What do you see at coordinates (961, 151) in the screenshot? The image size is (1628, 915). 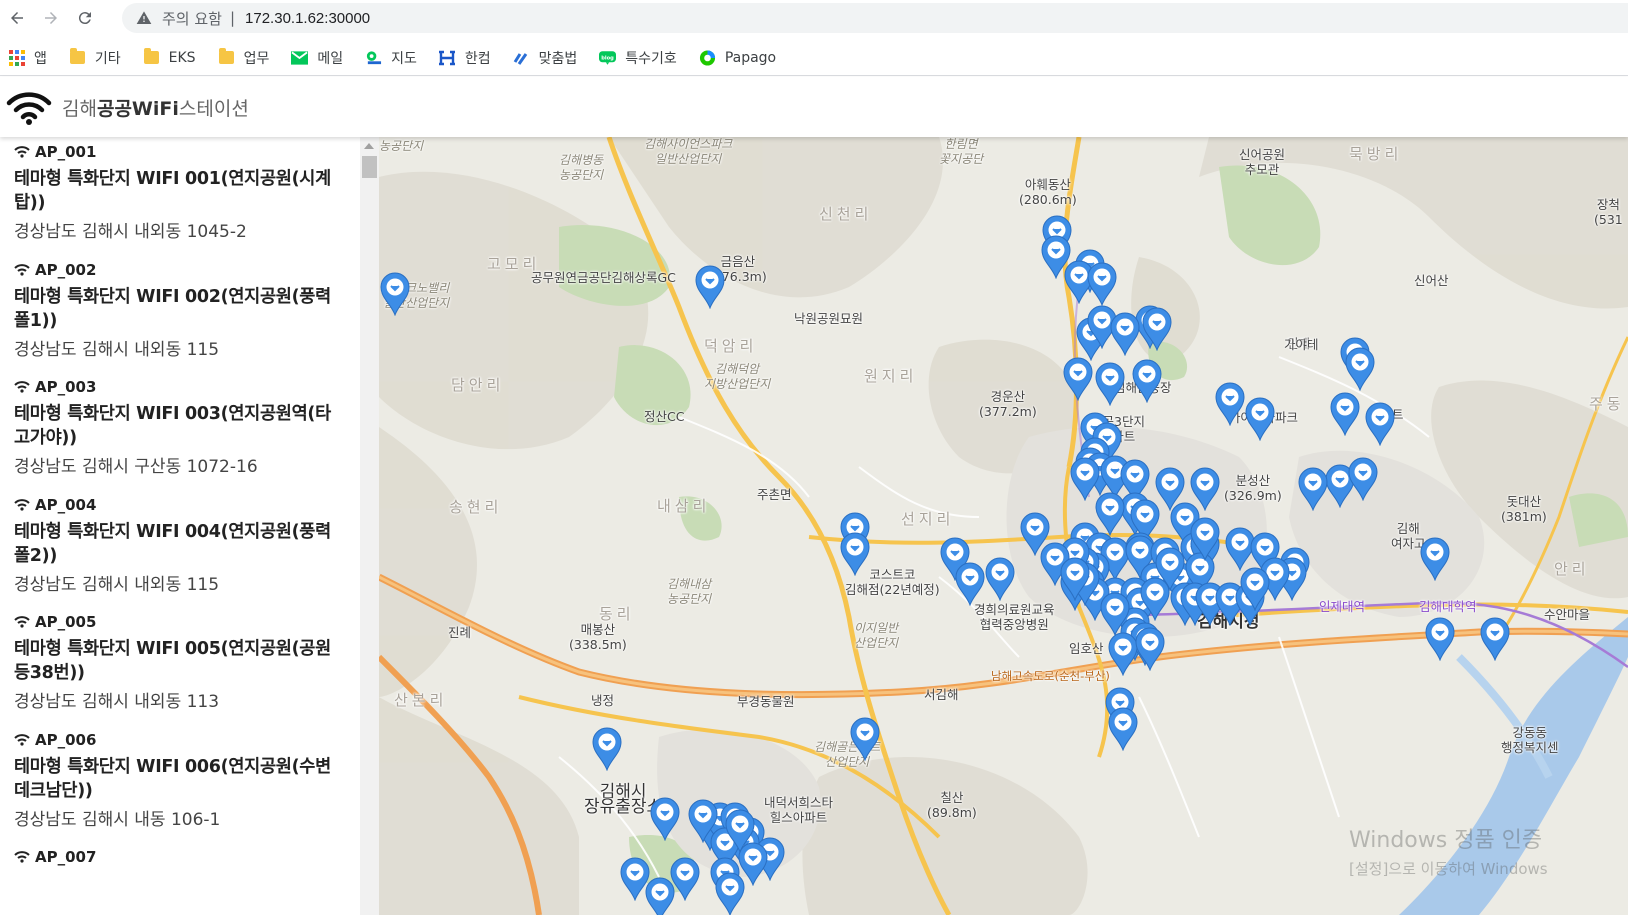 I see `map-label: 한림면 꽃지공단` at bounding box center [961, 151].